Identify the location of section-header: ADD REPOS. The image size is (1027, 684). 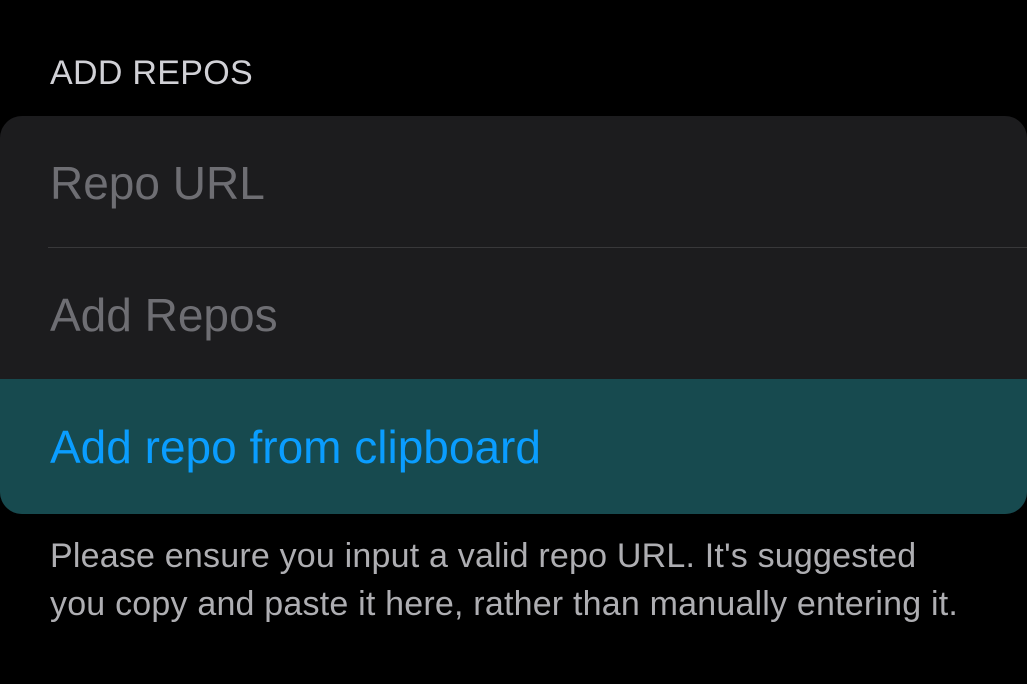
(151, 73).